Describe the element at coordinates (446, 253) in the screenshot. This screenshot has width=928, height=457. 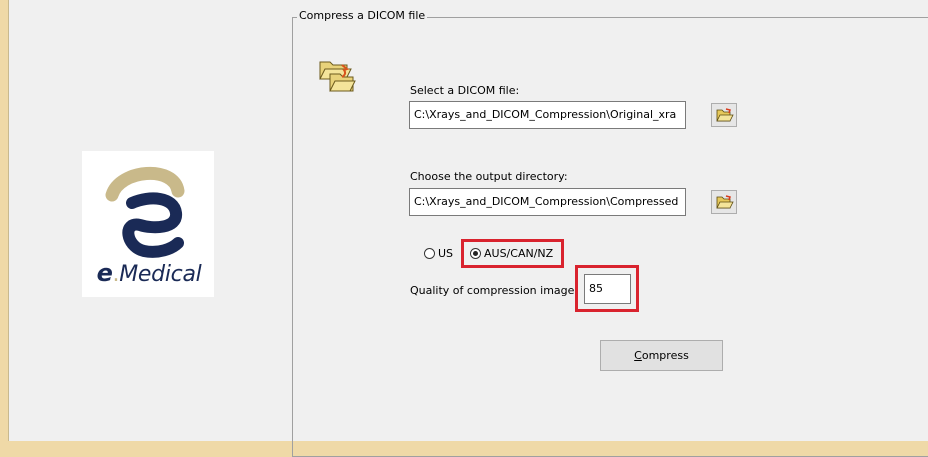
I see `radio-us-label: US` at that location.